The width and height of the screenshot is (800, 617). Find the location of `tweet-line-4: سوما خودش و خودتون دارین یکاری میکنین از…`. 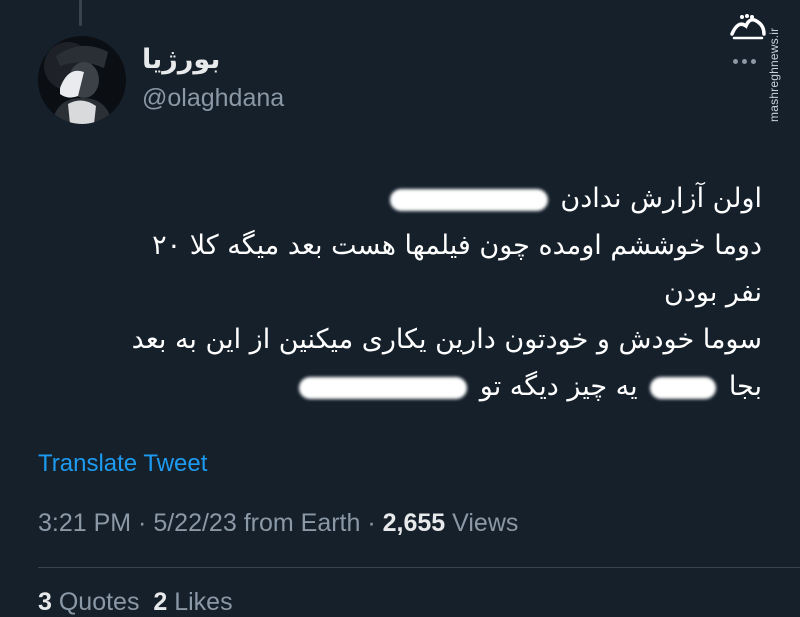

tweet-line-4: سوما خودش و خودتون دارین یکاری میکنین از… is located at coordinates (446, 339).